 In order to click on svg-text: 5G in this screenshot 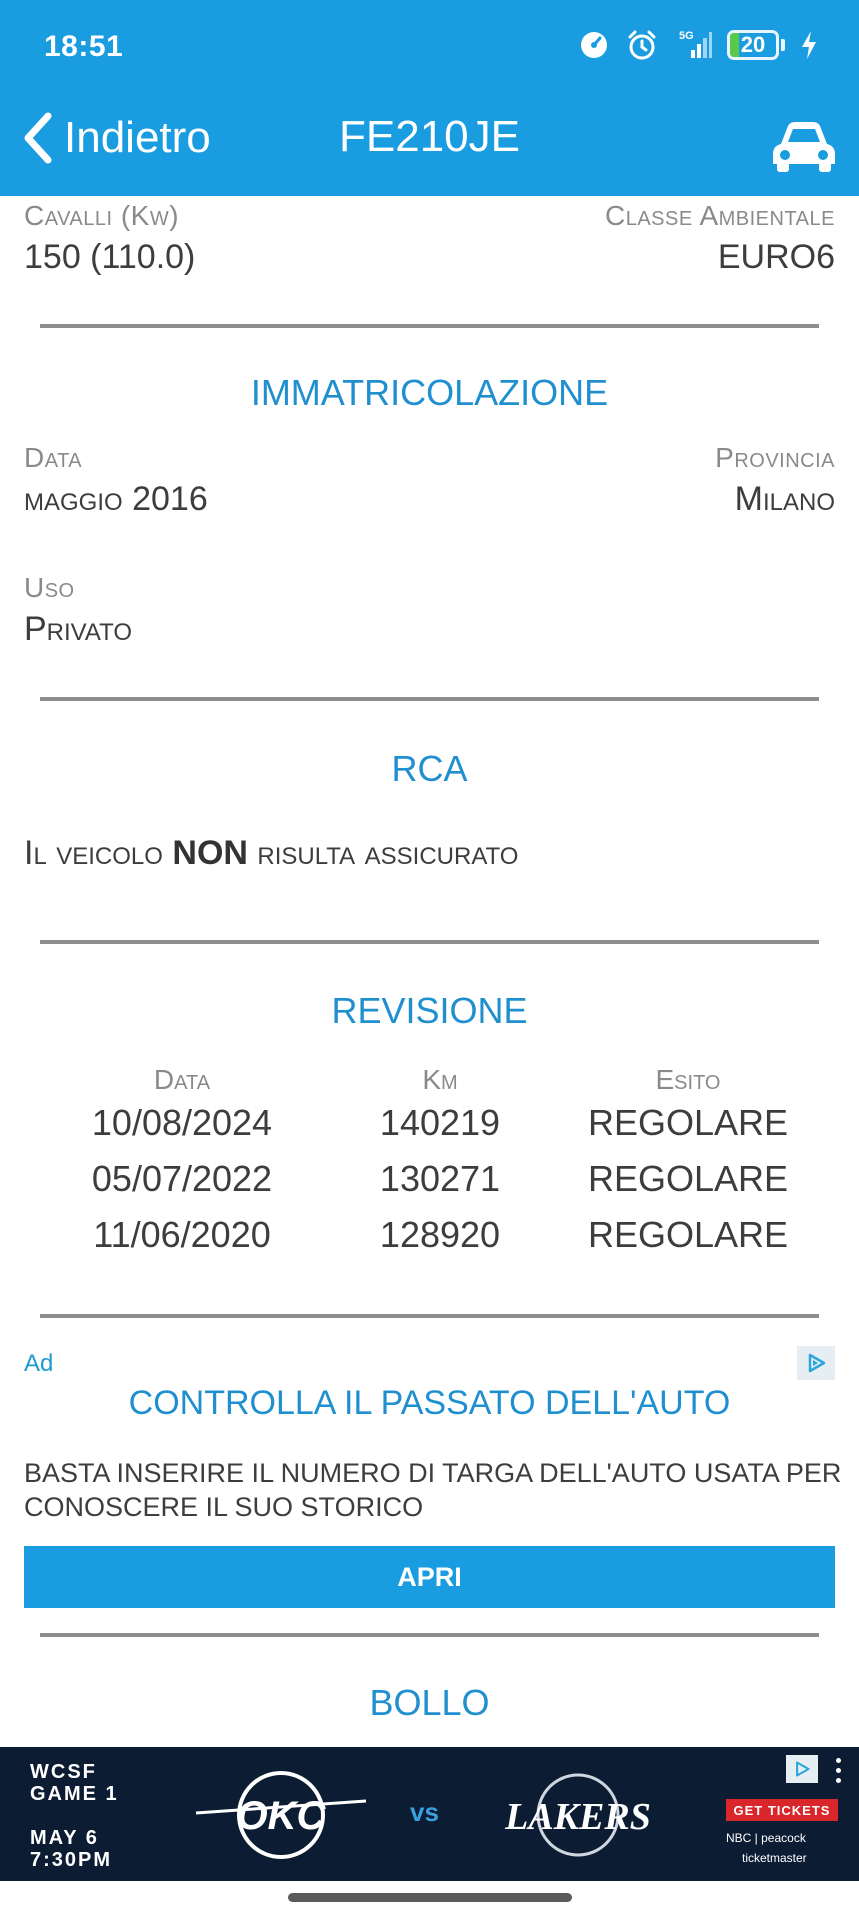, I will do `click(686, 36)`.